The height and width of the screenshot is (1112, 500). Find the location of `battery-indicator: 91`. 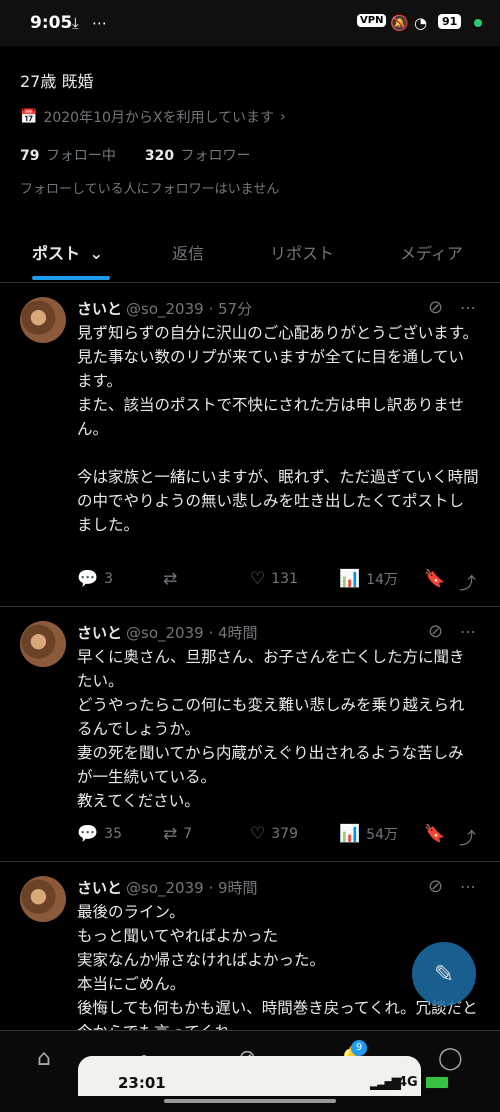

battery-indicator: 91 is located at coordinates (450, 21).